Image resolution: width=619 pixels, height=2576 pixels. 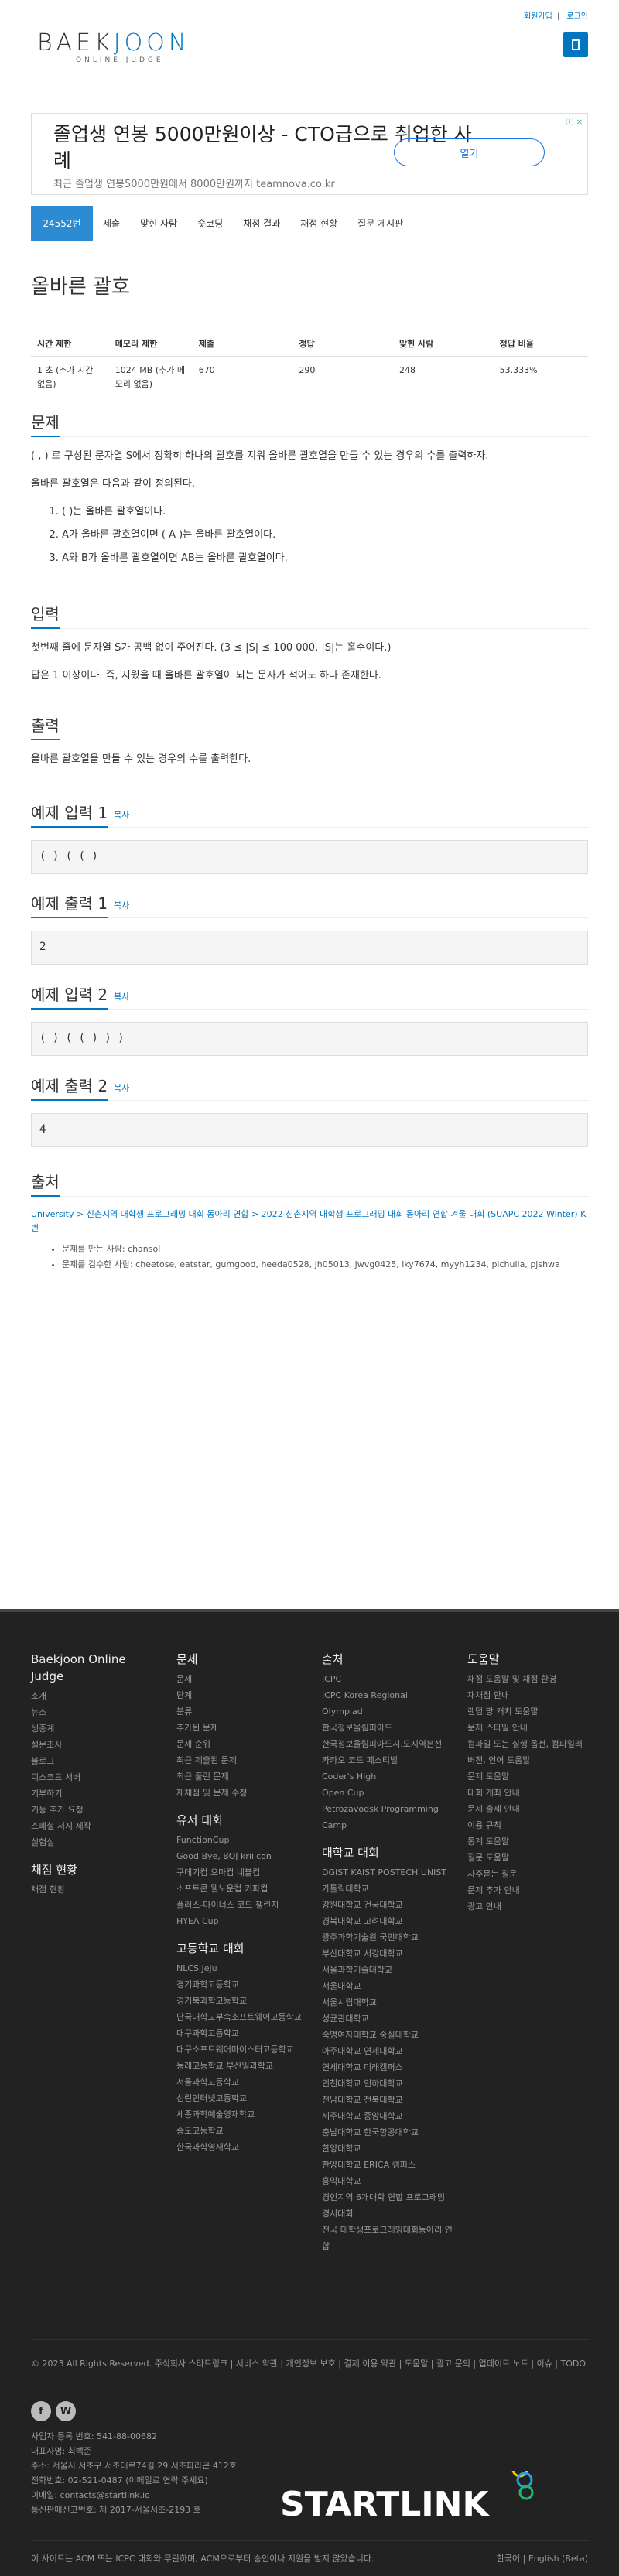 What do you see at coordinates (387, 1793) in the screenshot?
I see `footer-link: Open Cup` at bounding box center [387, 1793].